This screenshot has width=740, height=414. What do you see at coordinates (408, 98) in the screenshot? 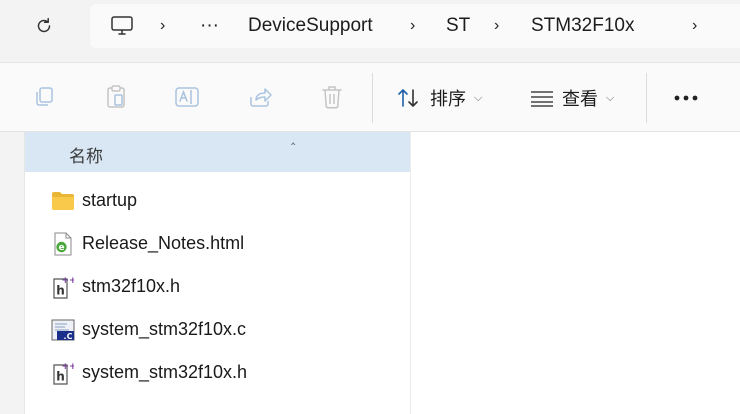
I see `sort-icon` at bounding box center [408, 98].